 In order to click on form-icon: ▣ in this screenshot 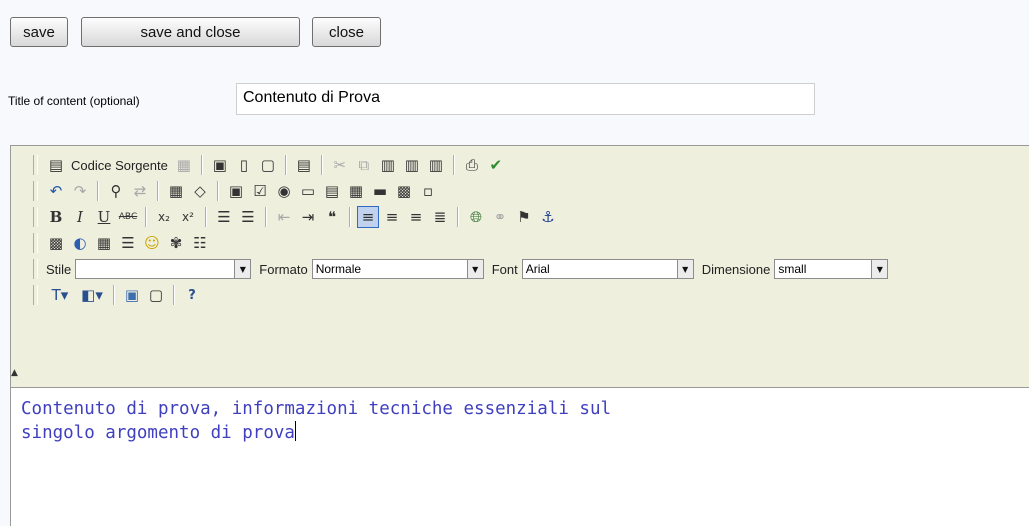, I will do `click(236, 191)`.